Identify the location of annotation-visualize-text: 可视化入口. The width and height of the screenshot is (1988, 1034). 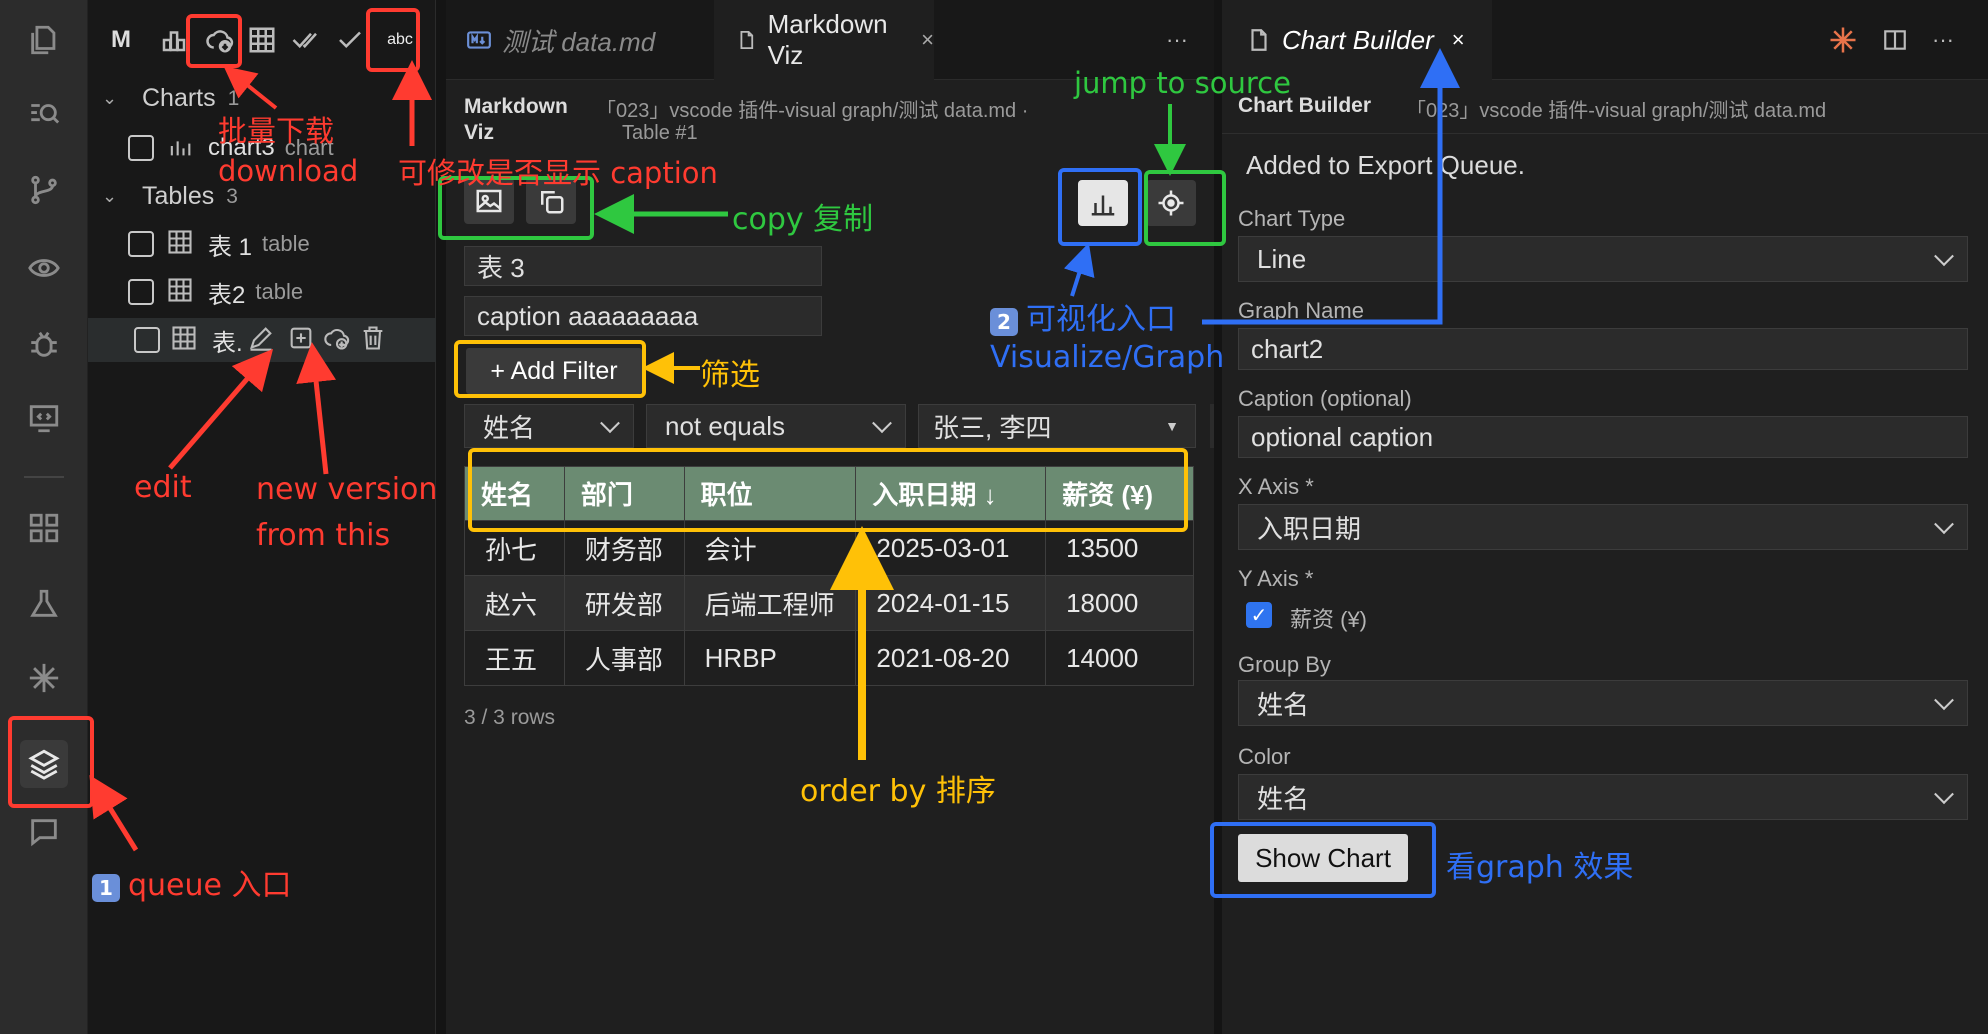
(1101, 319).